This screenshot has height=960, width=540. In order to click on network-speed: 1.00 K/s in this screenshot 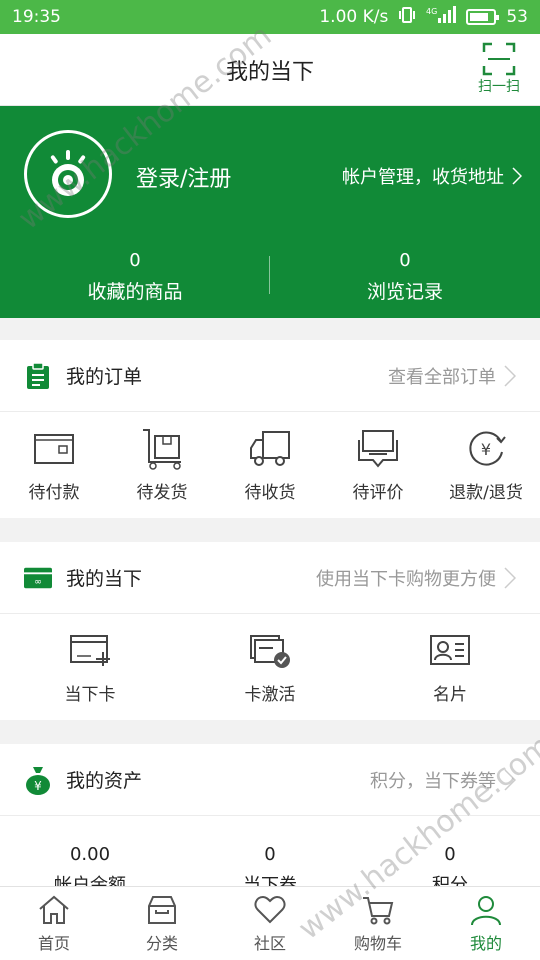, I will do `click(354, 17)`.